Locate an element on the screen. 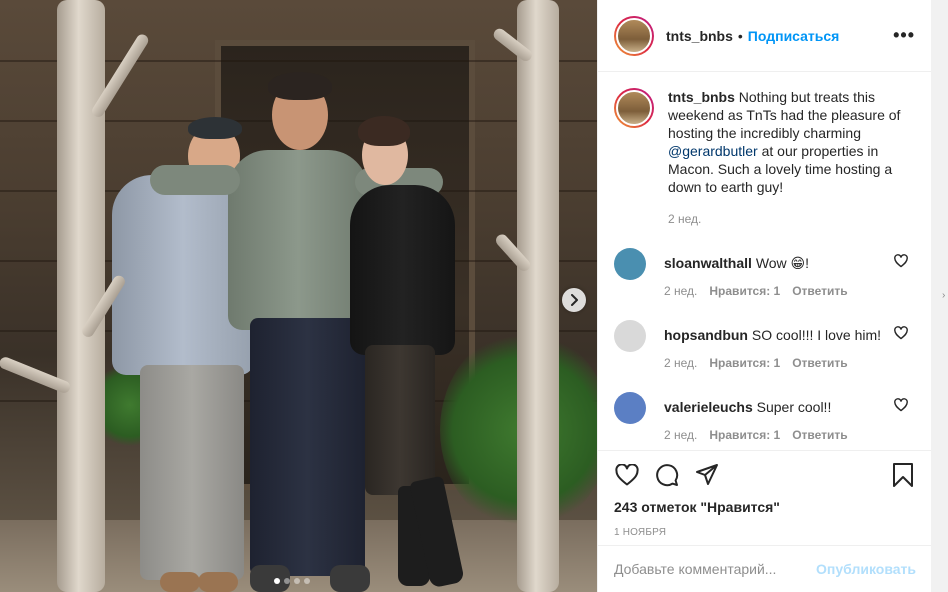 Image resolution: width=948 pixels, height=592 pixels. caption-username: tnts_bnbs is located at coordinates (701, 97).